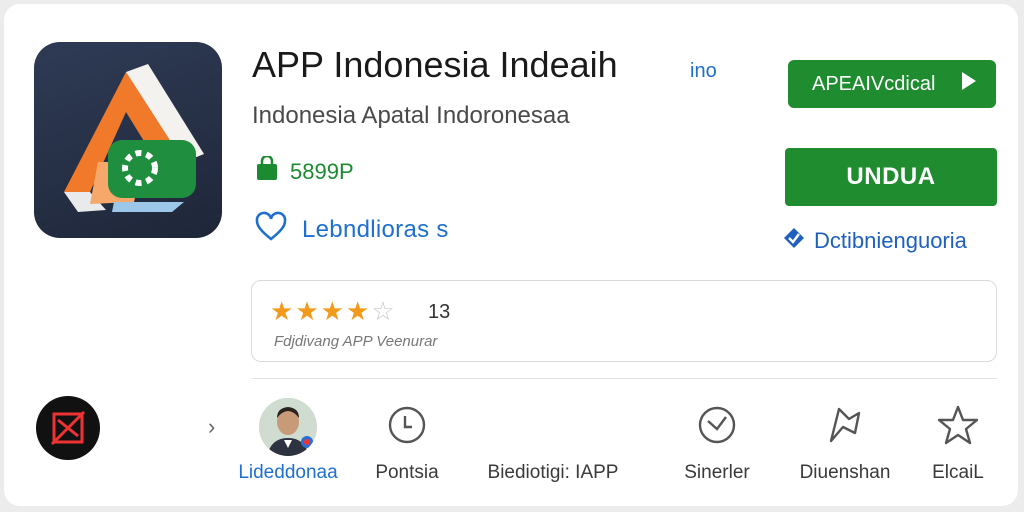  What do you see at coordinates (845, 472) in the screenshot?
I see `nav-label: Diuenshan` at bounding box center [845, 472].